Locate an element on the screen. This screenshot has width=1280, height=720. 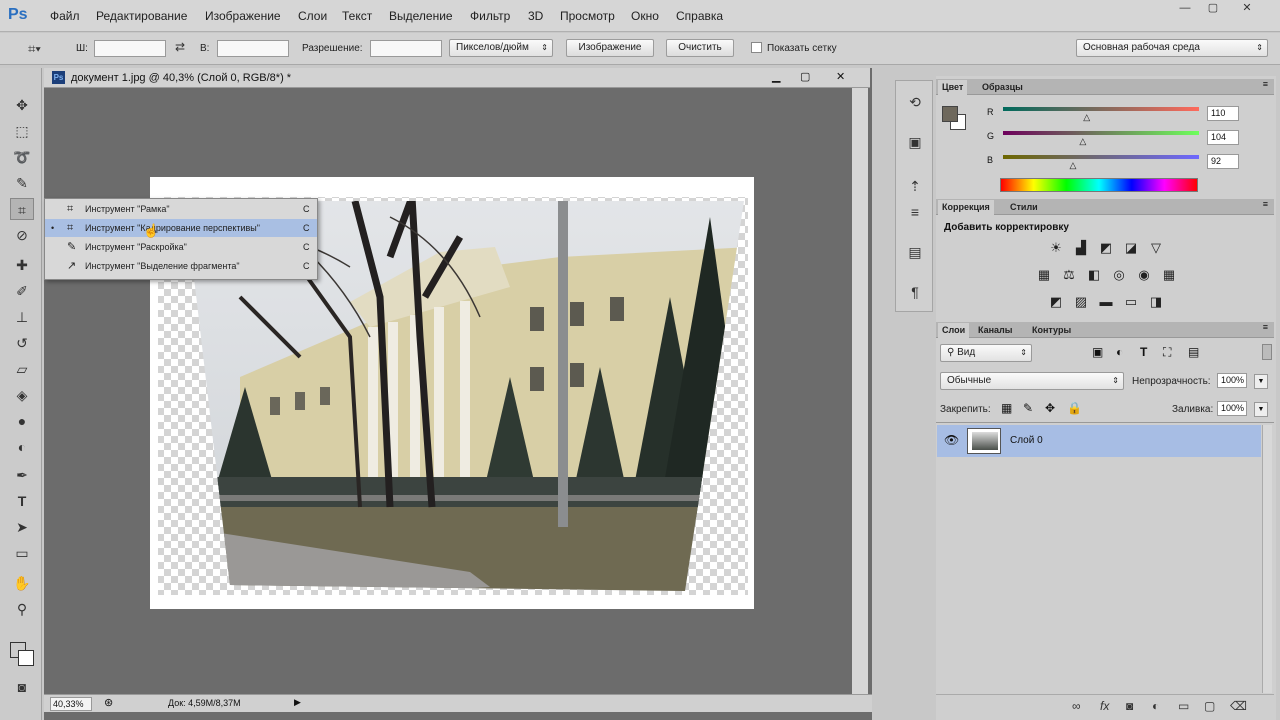
tab-styles: Стили is located at coordinates (1024, 207).